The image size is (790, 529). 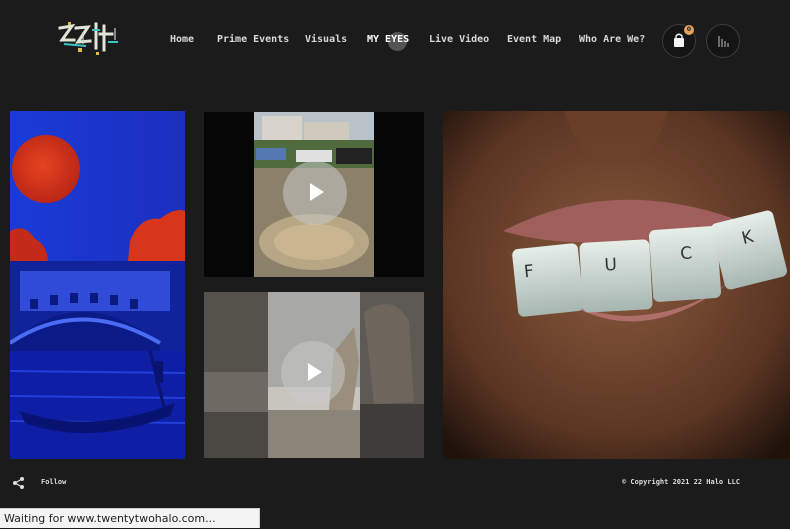 I want to click on keycaps-group: F U C K, so click(x=650, y=267).